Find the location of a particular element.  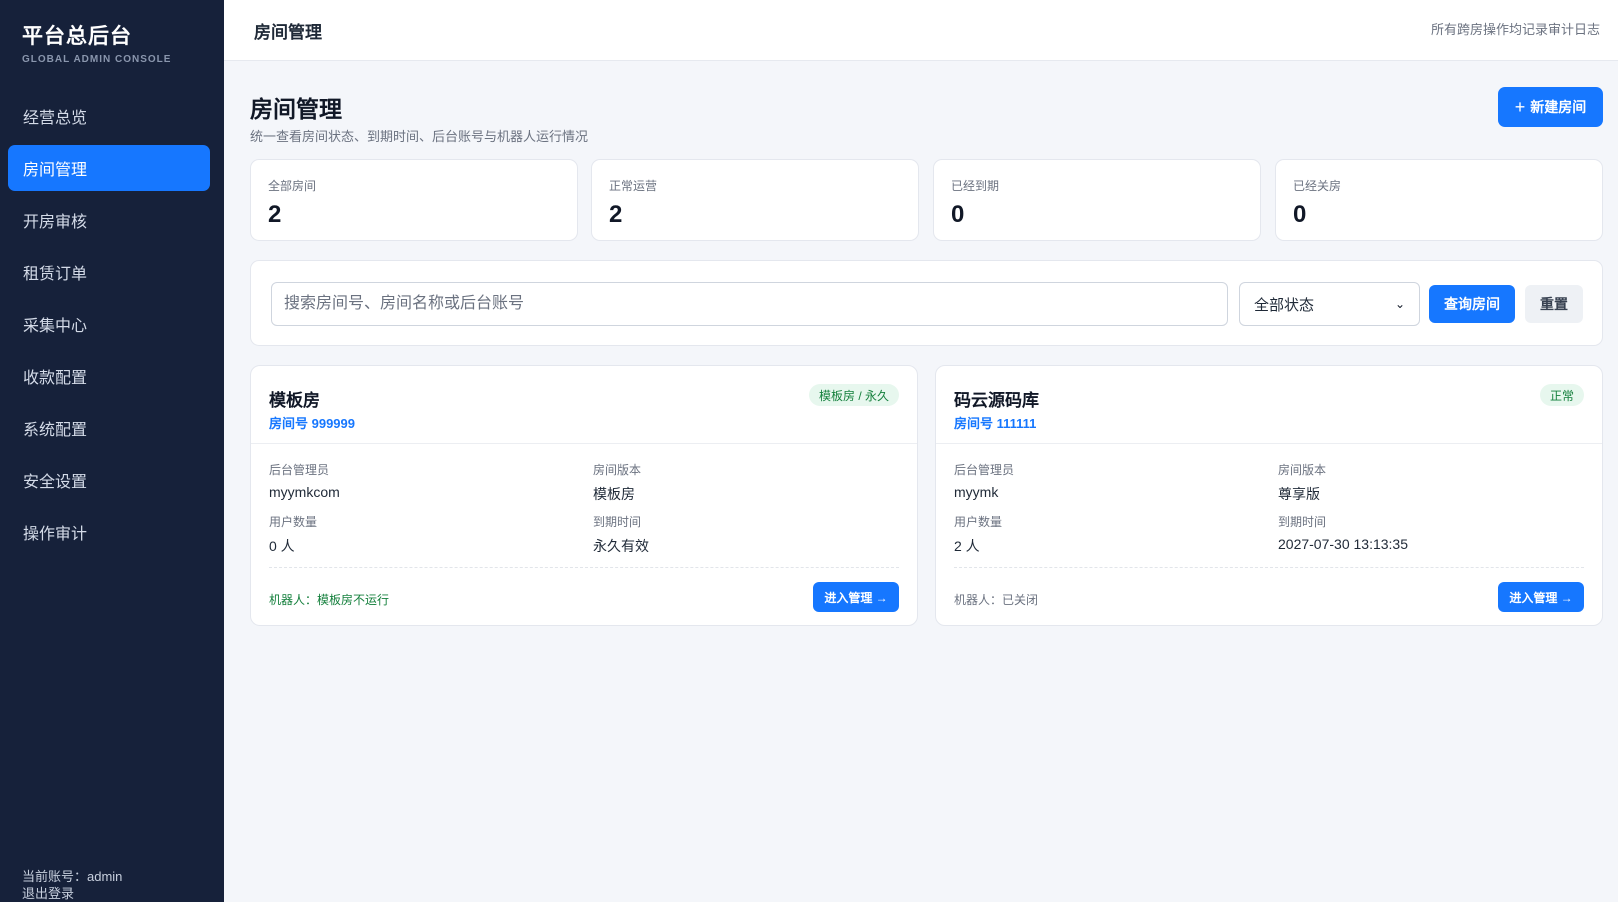

field-value: 模板房 is located at coordinates (614, 494).